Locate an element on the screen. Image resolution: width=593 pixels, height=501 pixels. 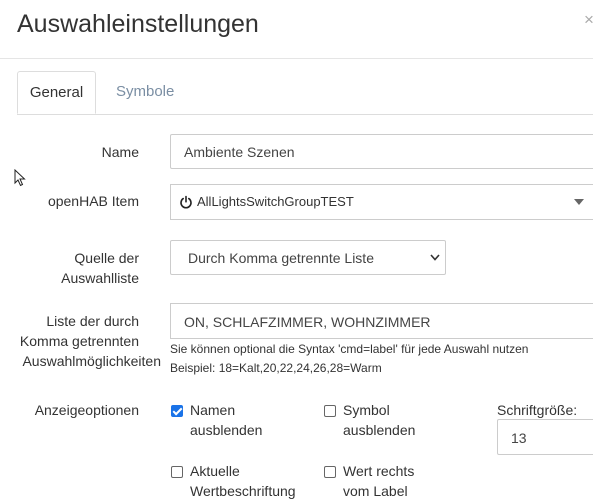
hide-symbol-label-line1: Symbol is located at coordinates (366, 410).